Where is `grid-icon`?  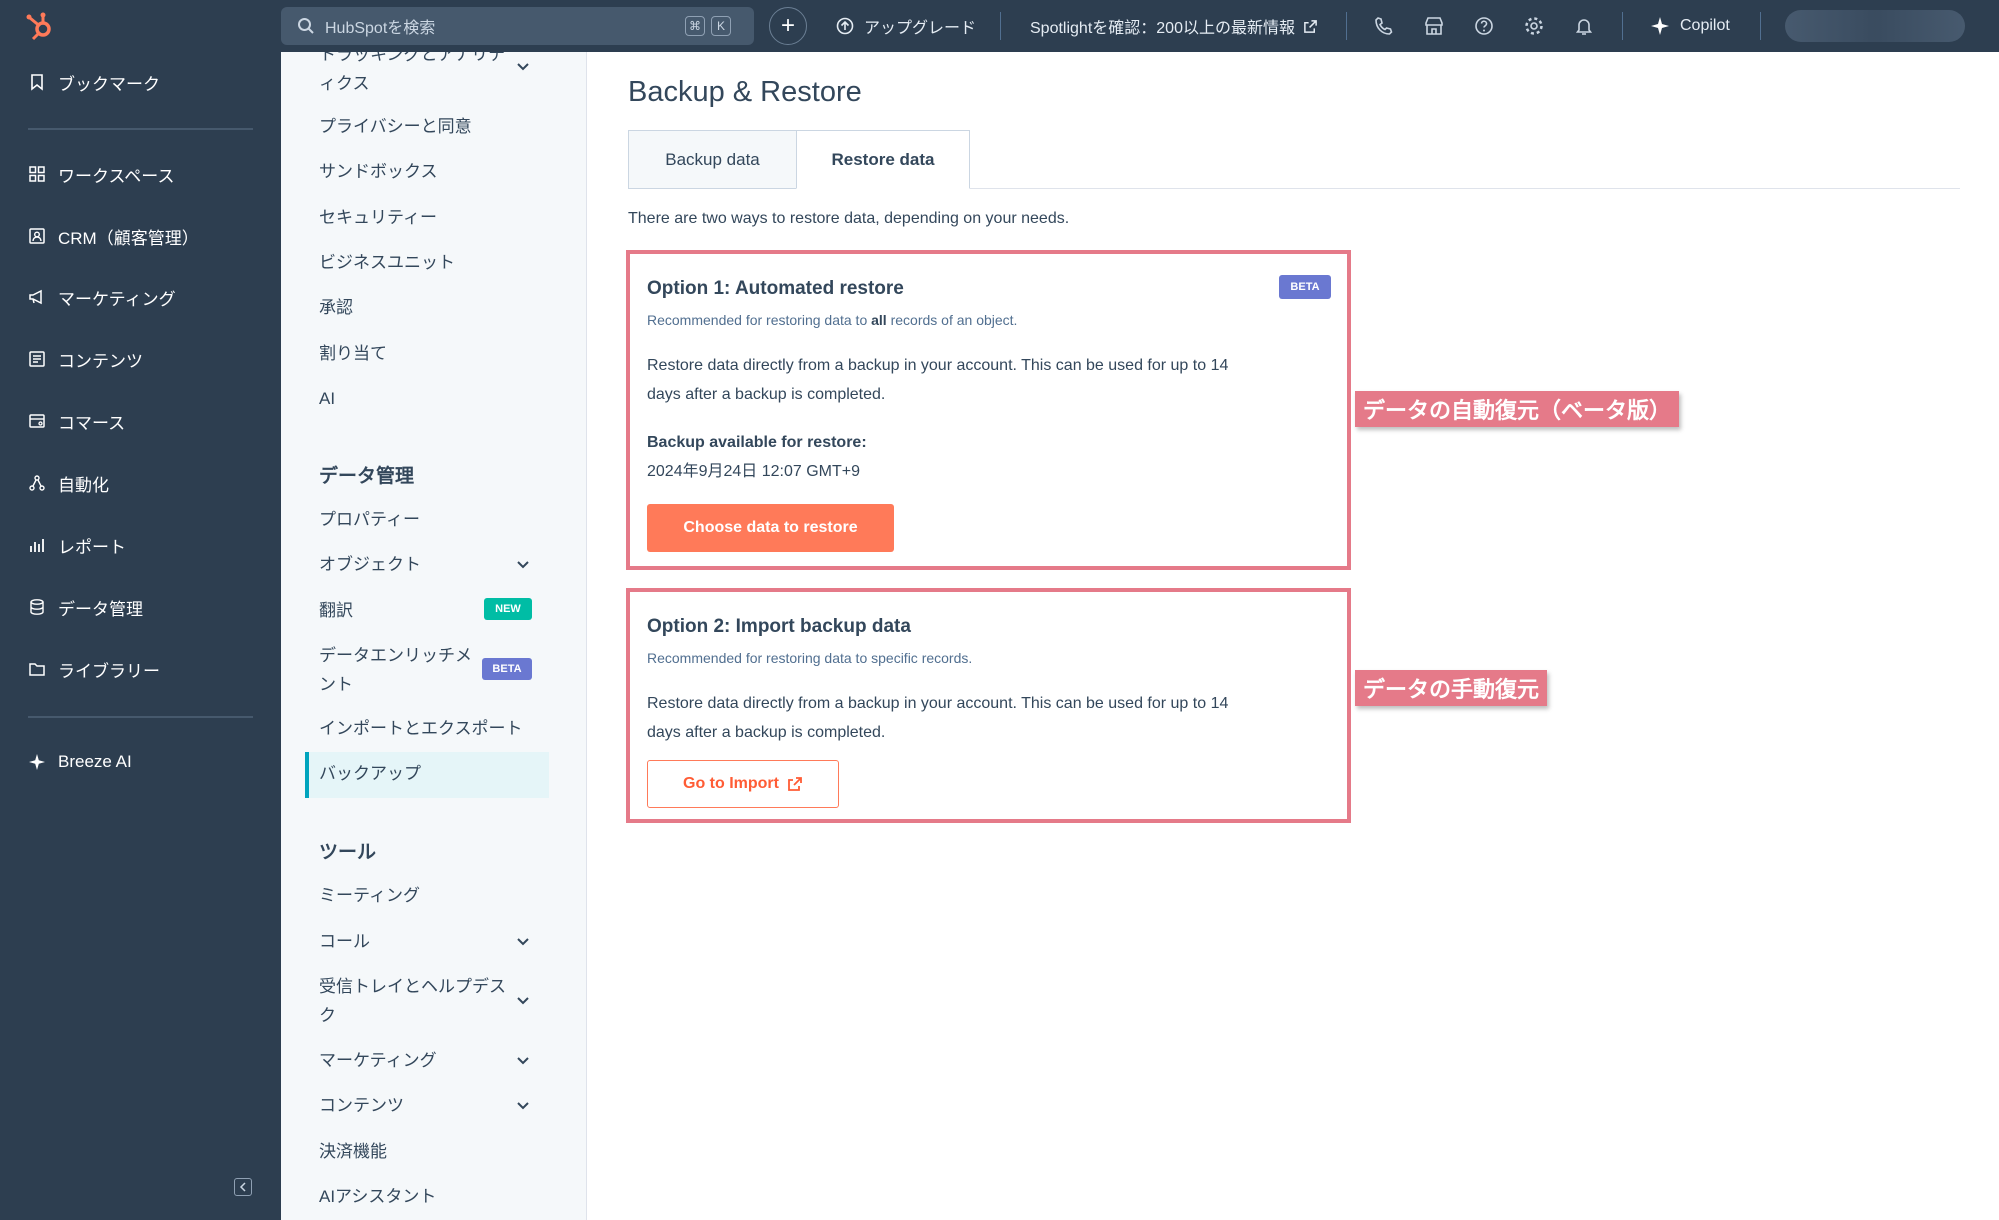 grid-icon is located at coordinates (37, 174).